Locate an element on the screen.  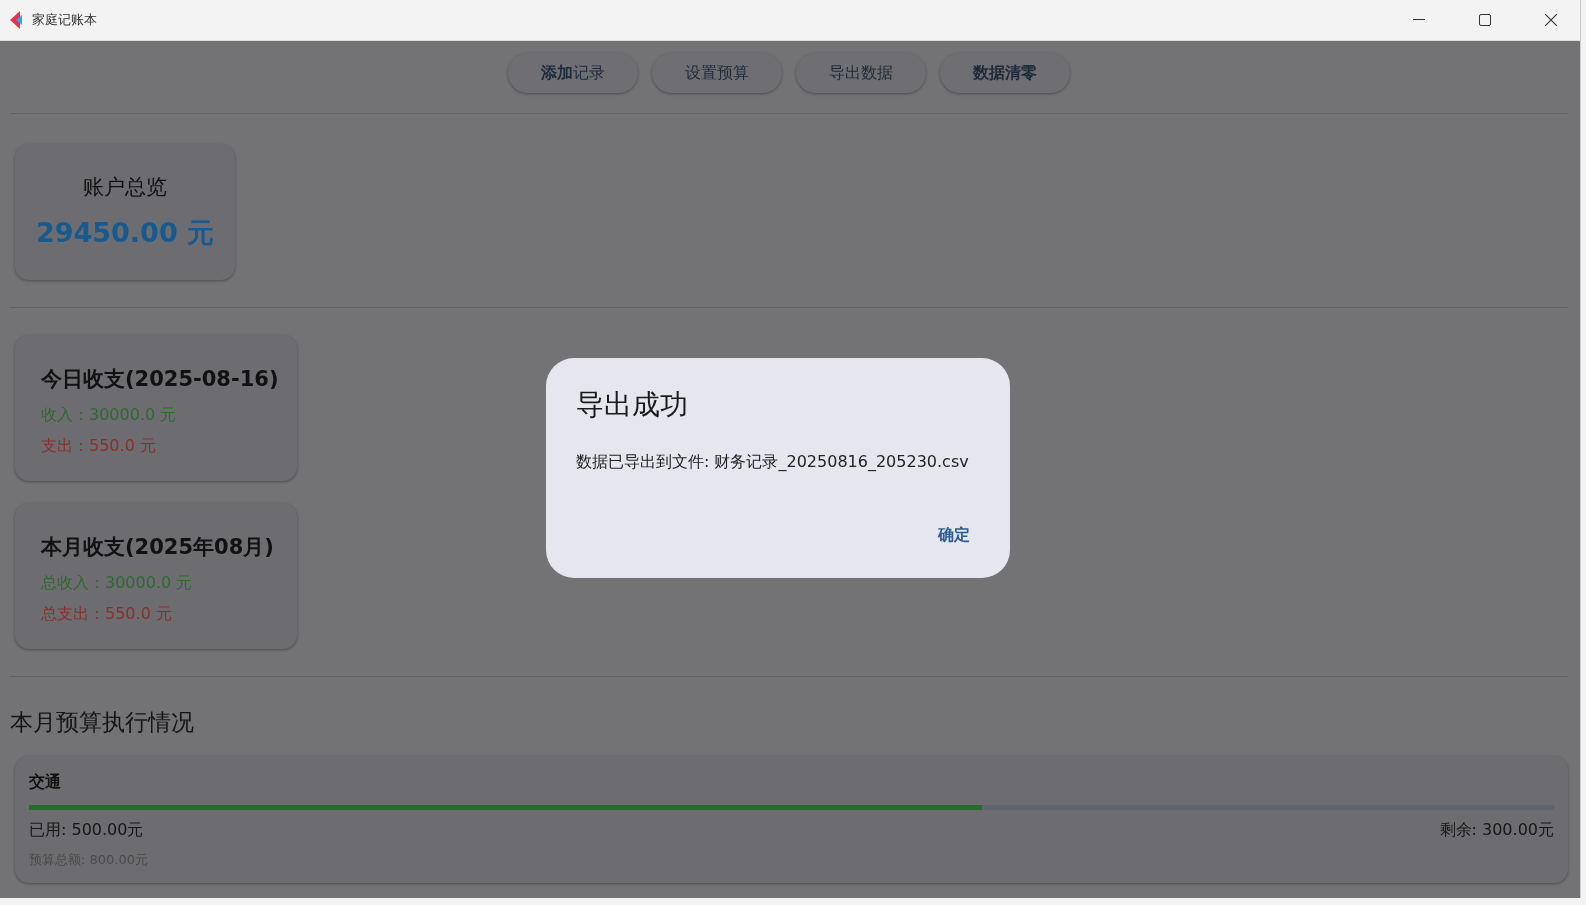
app-logo-icon is located at coordinates (16, 20).